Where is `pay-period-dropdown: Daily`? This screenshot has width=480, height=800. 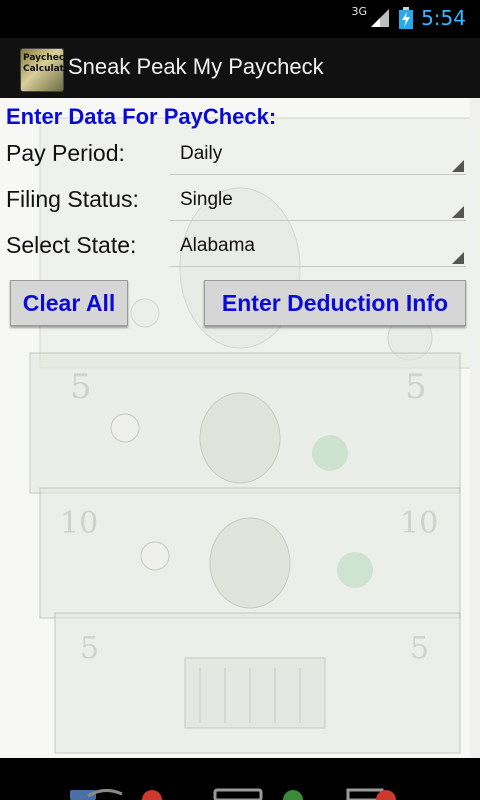
pay-period-dropdown: Daily is located at coordinates (318, 154).